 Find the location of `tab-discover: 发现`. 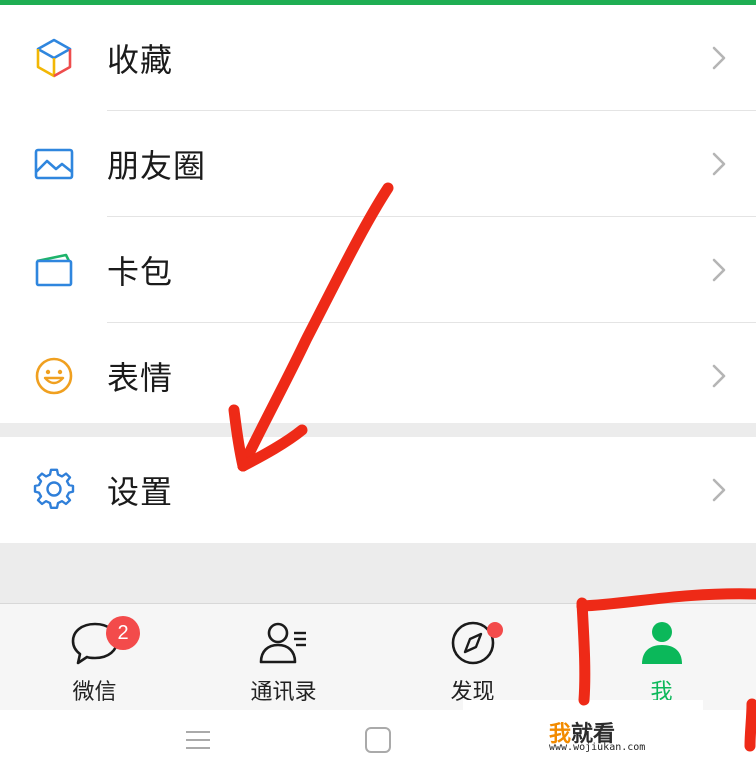

tab-discover: 发现 is located at coordinates (472, 657).